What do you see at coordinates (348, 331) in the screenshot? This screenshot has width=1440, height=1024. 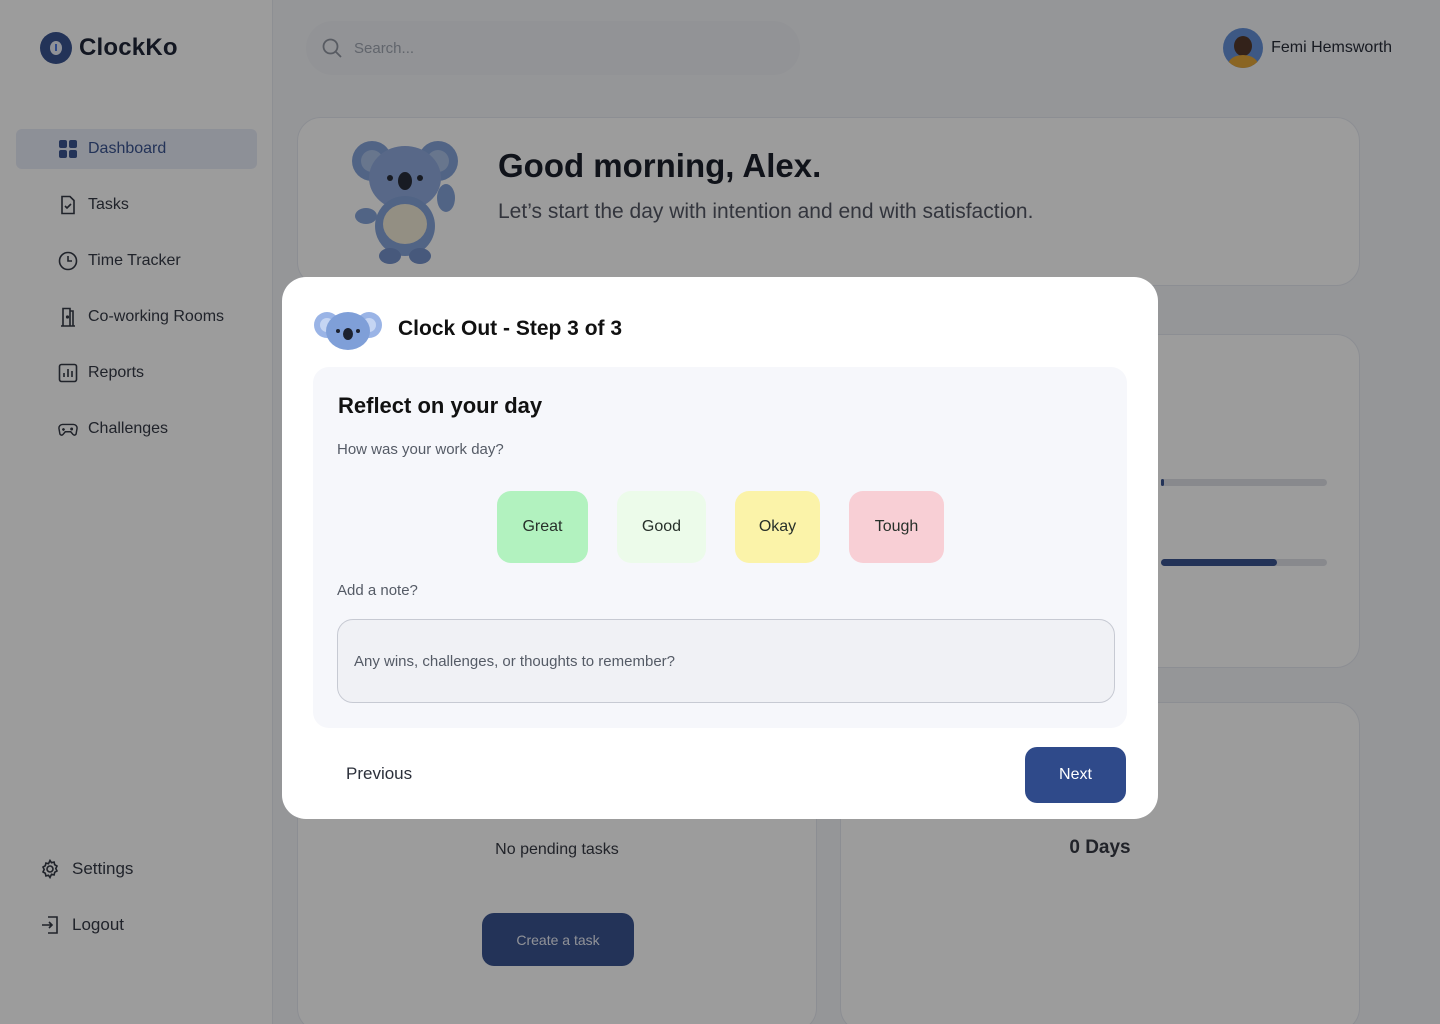 I see `koala-face-icon` at bounding box center [348, 331].